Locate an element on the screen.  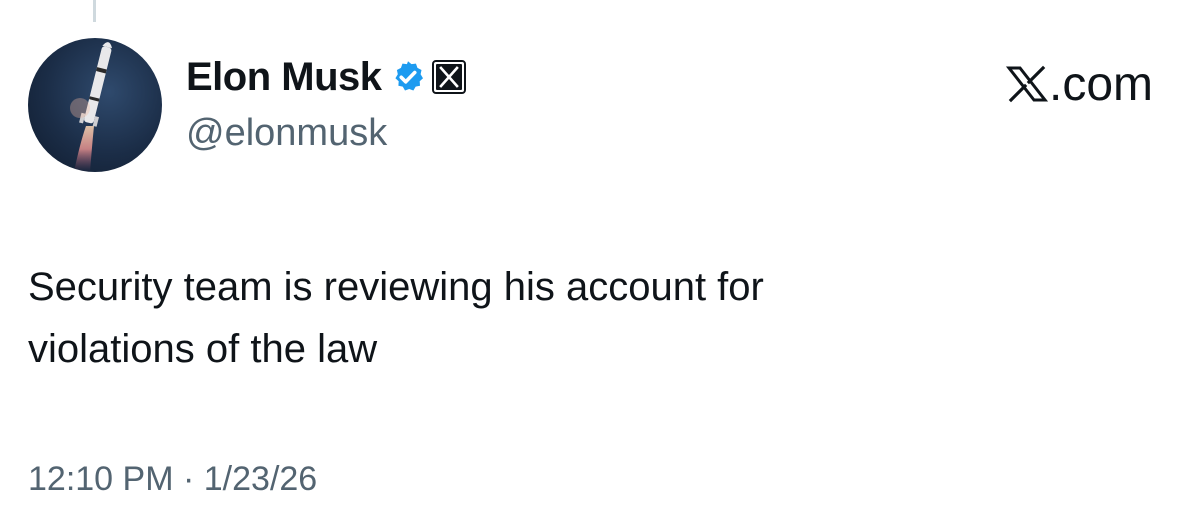
avatar is located at coordinates (95, 105).